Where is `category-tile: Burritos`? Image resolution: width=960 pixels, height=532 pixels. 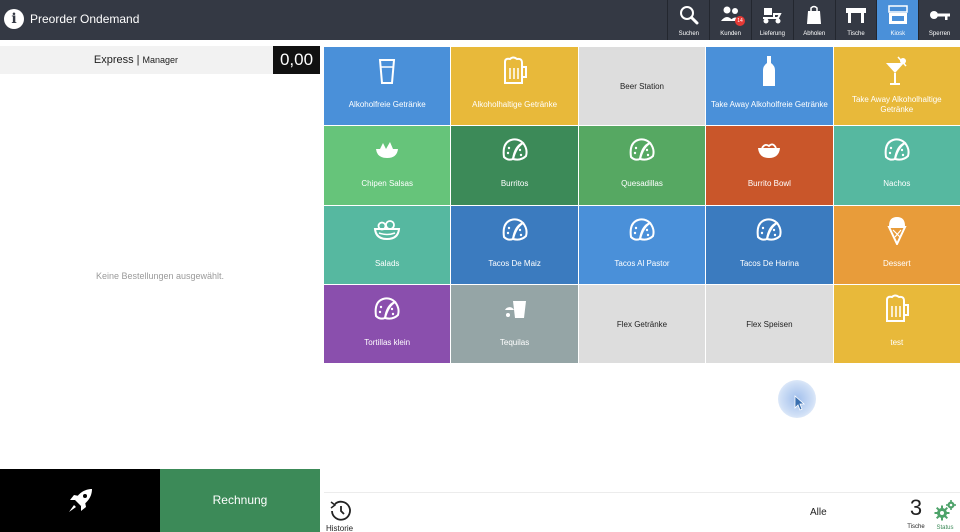 category-tile: Burritos is located at coordinates (514, 165).